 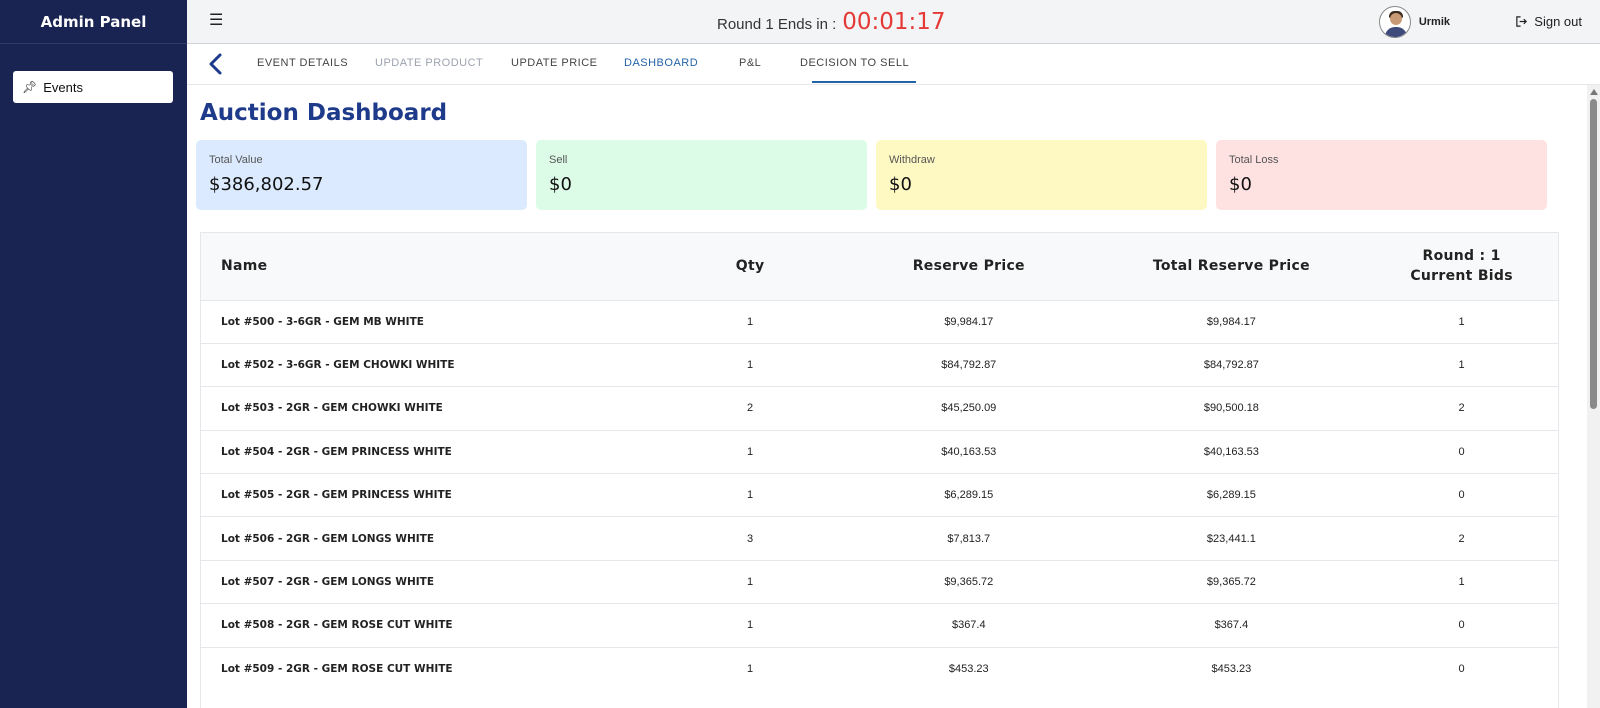 I want to click on cell-reserve-price: $367.4, so click(x=968, y=625).